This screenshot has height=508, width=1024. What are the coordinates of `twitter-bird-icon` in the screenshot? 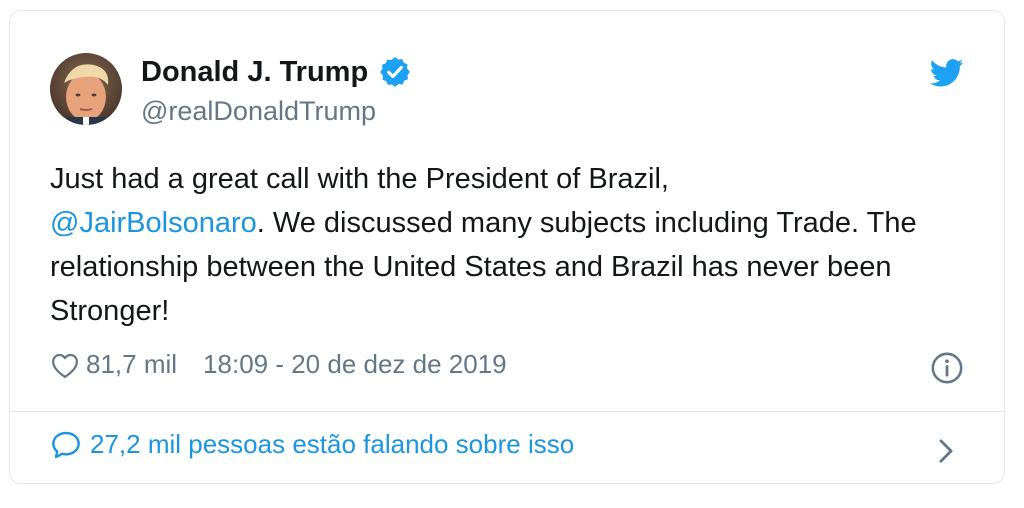 It's located at (946, 73).